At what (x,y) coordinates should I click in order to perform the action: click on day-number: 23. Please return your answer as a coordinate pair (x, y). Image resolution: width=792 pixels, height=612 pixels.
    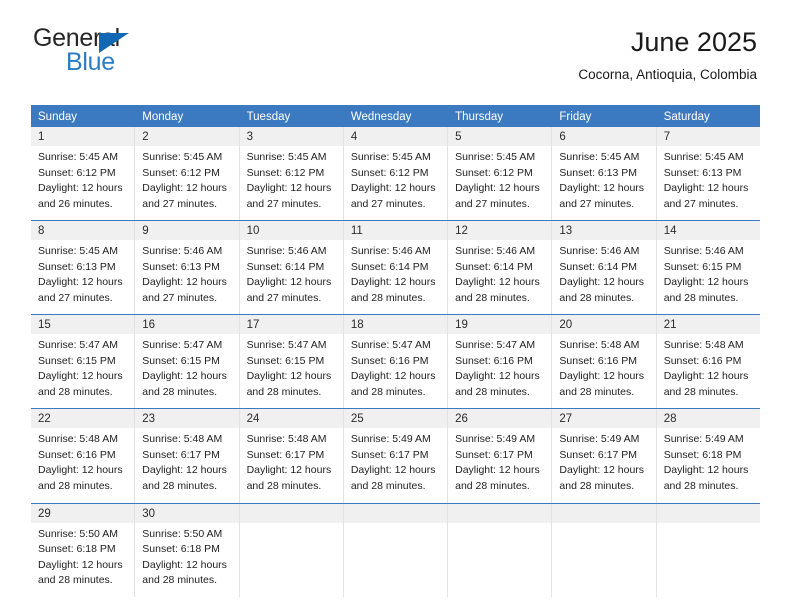
    Looking at the image, I should click on (187, 419).